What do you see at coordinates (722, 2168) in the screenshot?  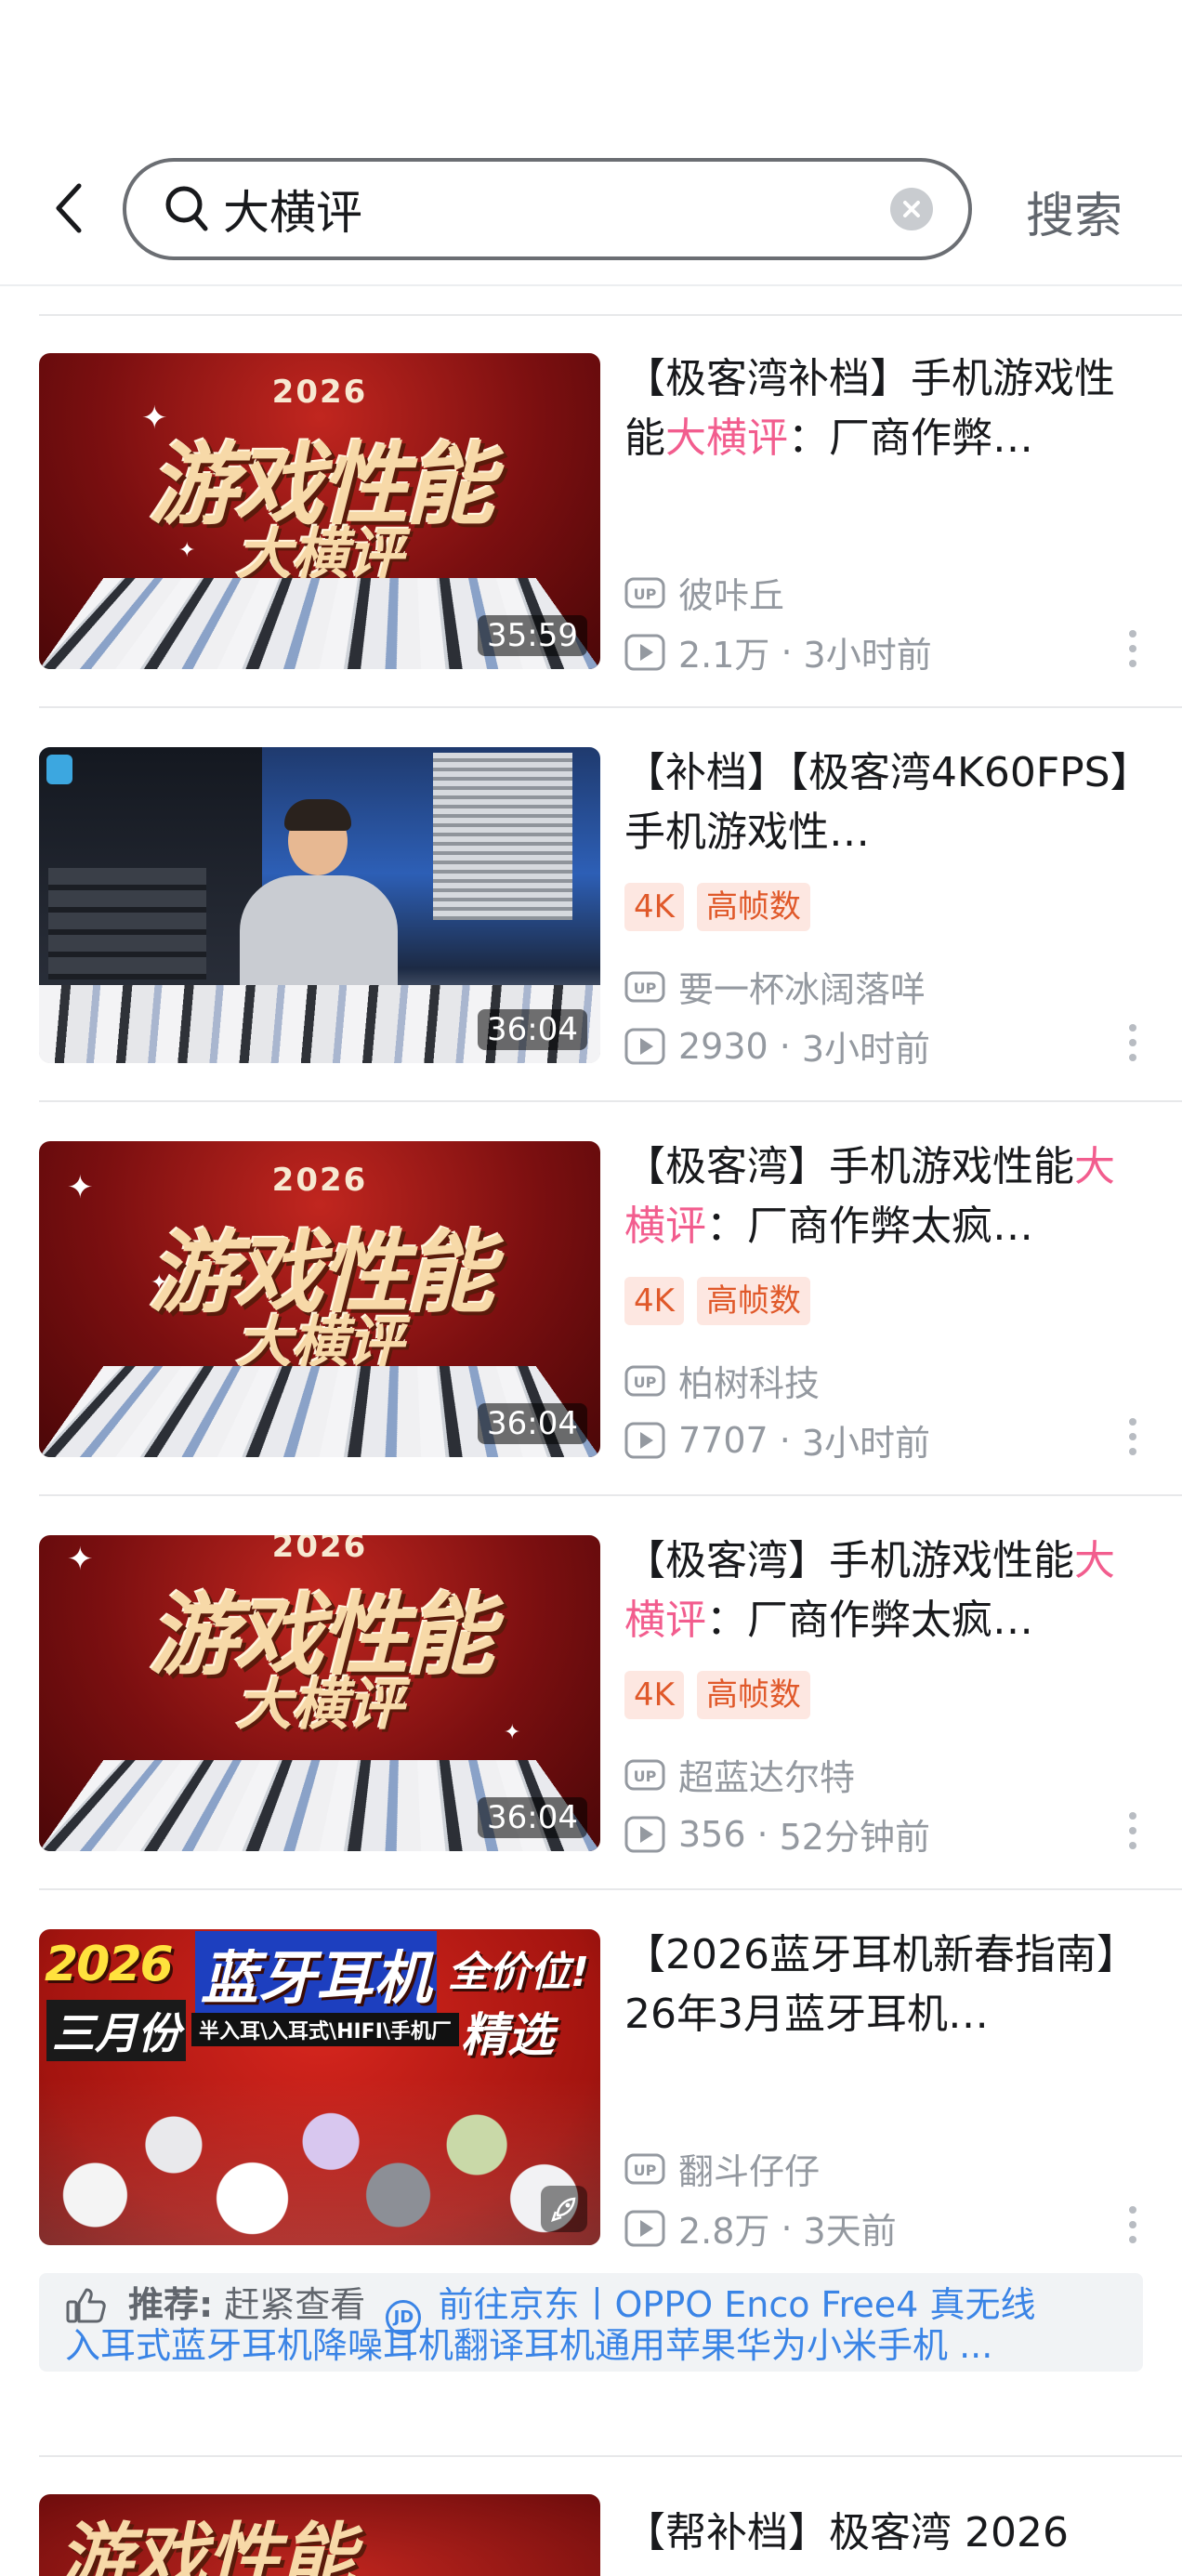 I see `uploader-row: UP 翻斗仔仔` at bounding box center [722, 2168].